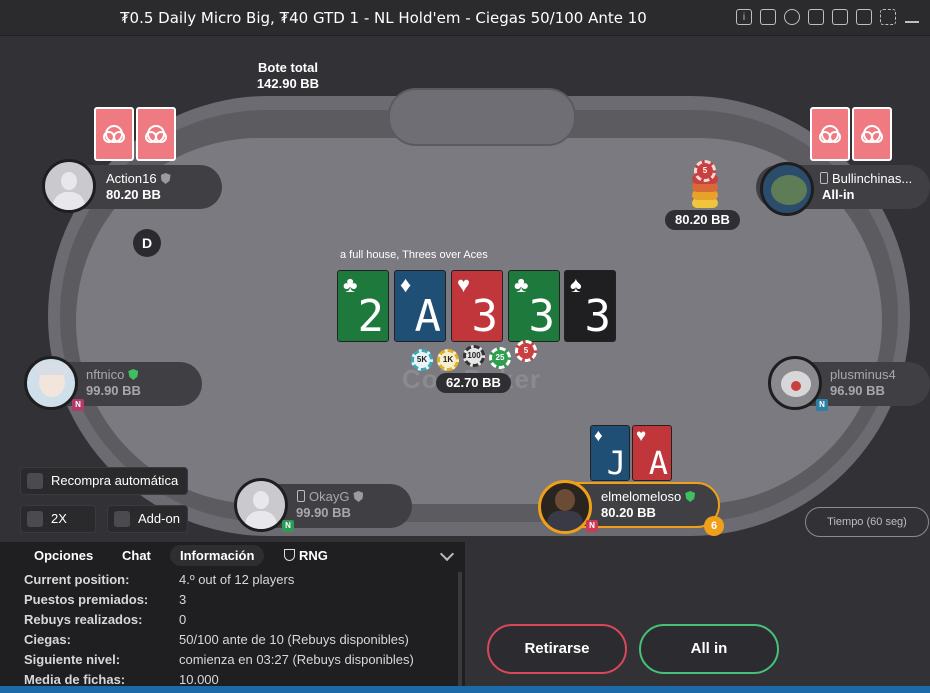  Describe the element at coordinates (147, 519) in the screenshot. I see `add-on-checkbox: Add-on` at that location.